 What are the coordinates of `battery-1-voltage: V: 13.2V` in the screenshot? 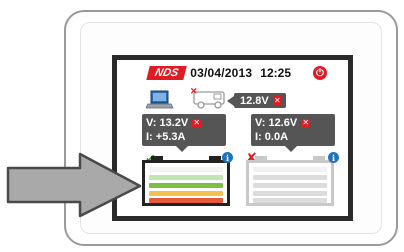 It's located at (167, 123).